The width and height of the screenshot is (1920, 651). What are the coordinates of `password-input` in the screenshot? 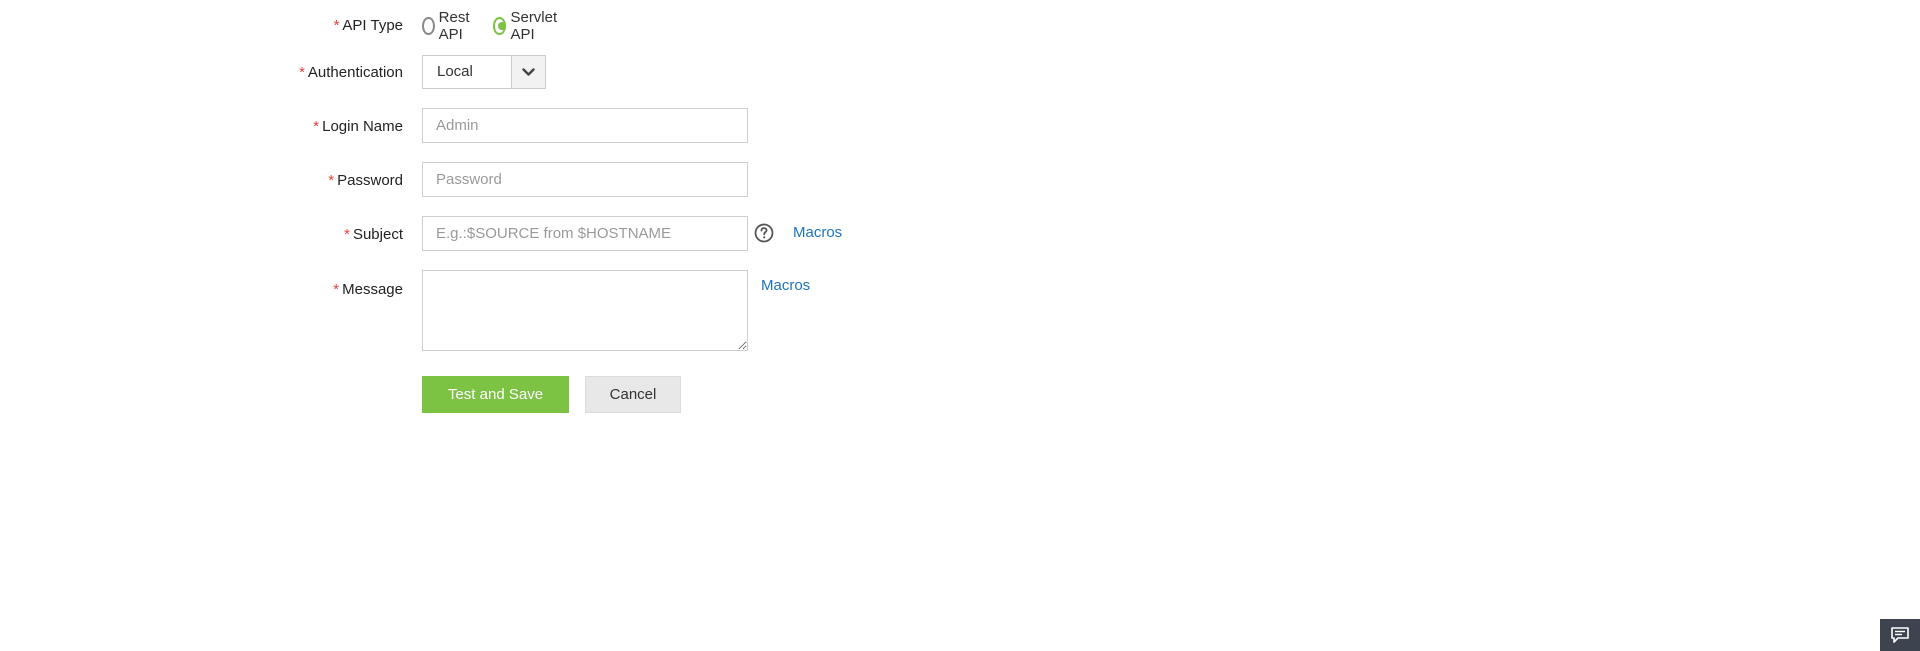 It's located at (585, 179).